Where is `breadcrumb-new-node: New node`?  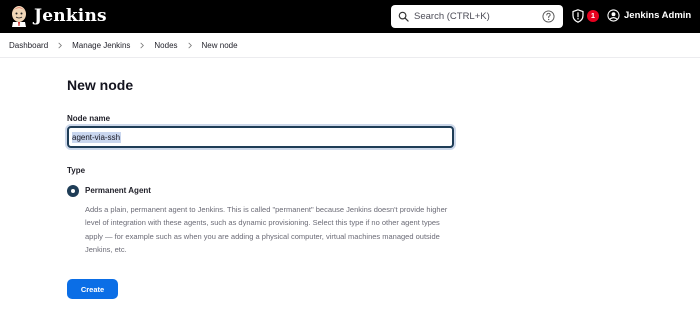
breadcrumb-new-node: New node is located at coordinates (220, 45).